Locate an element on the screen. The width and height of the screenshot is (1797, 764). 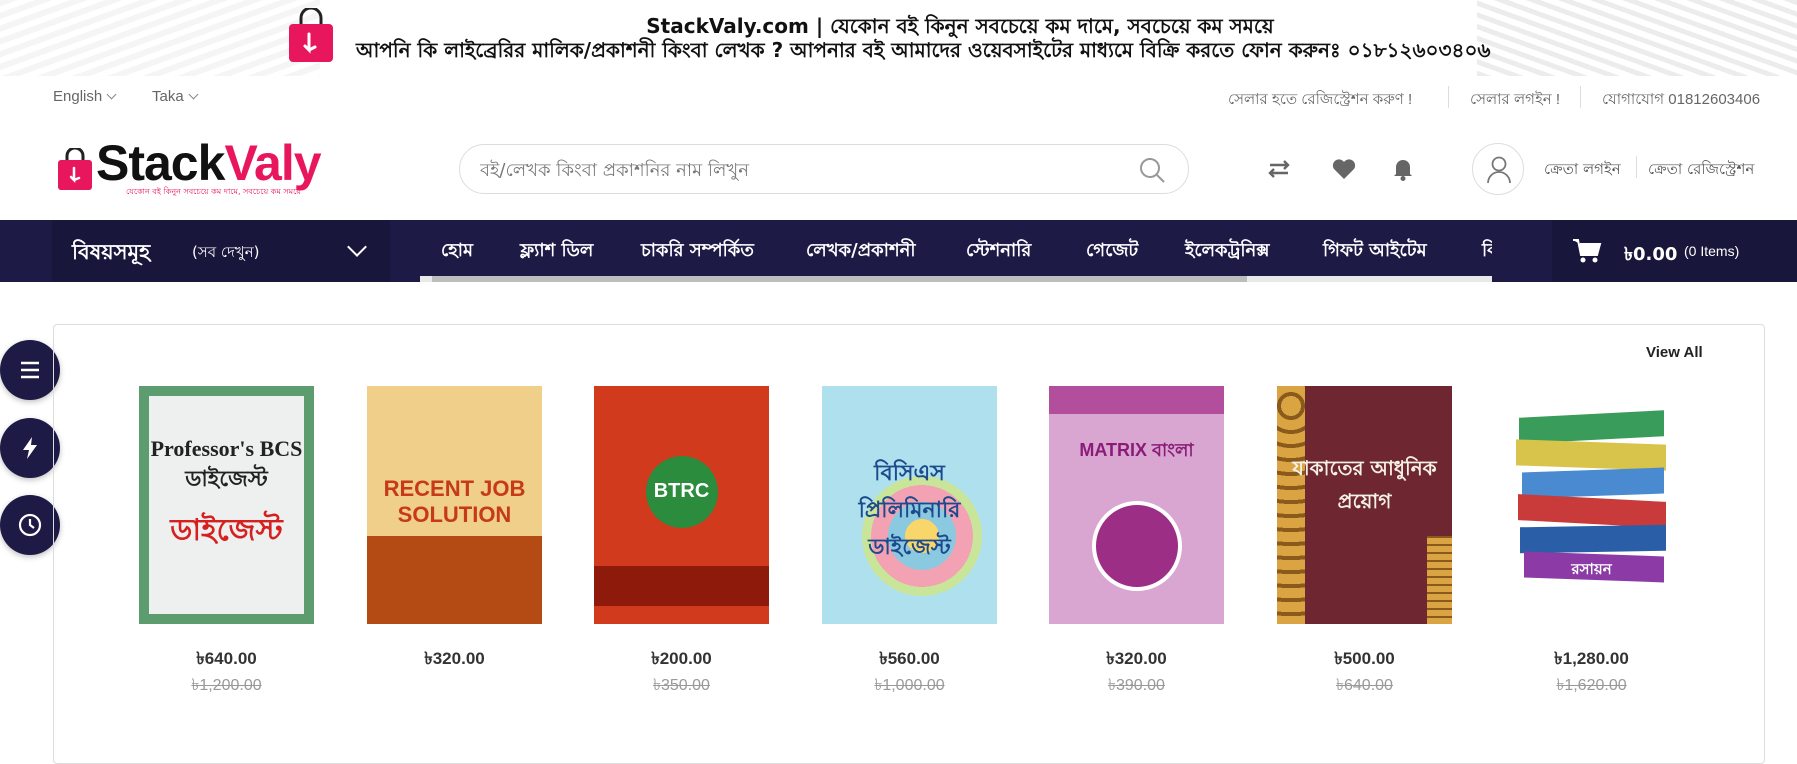
language-label: English is located at coordinates (78, 96).